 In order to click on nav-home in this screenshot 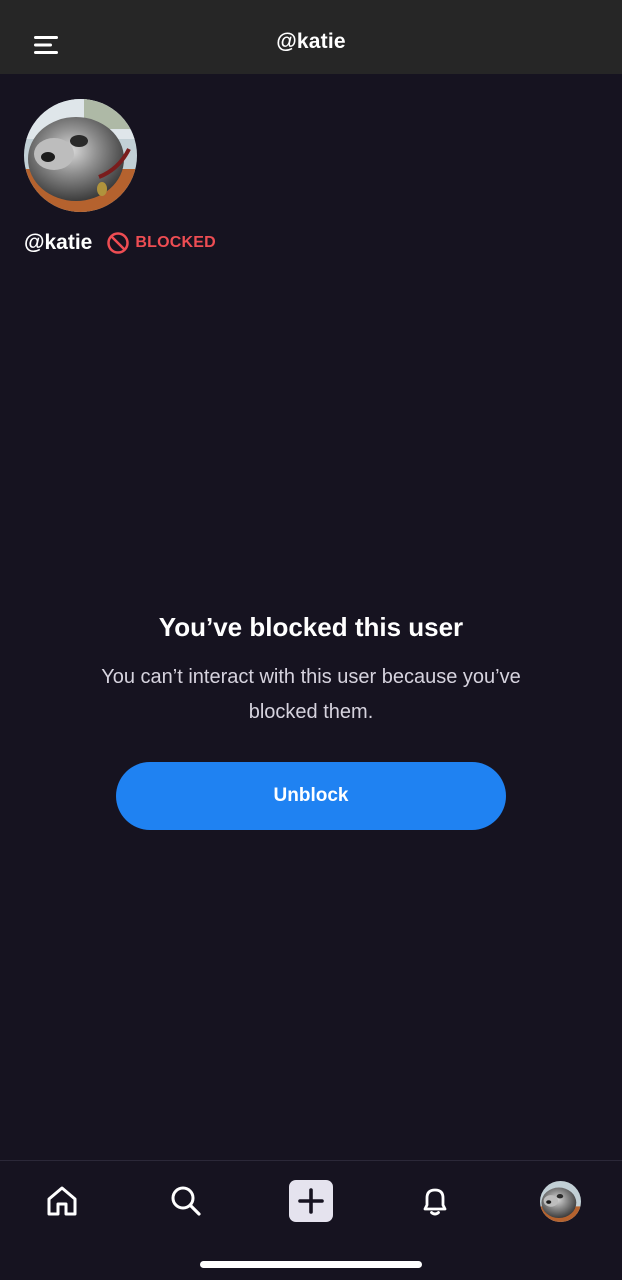, I will do `click(62, 1201)`.